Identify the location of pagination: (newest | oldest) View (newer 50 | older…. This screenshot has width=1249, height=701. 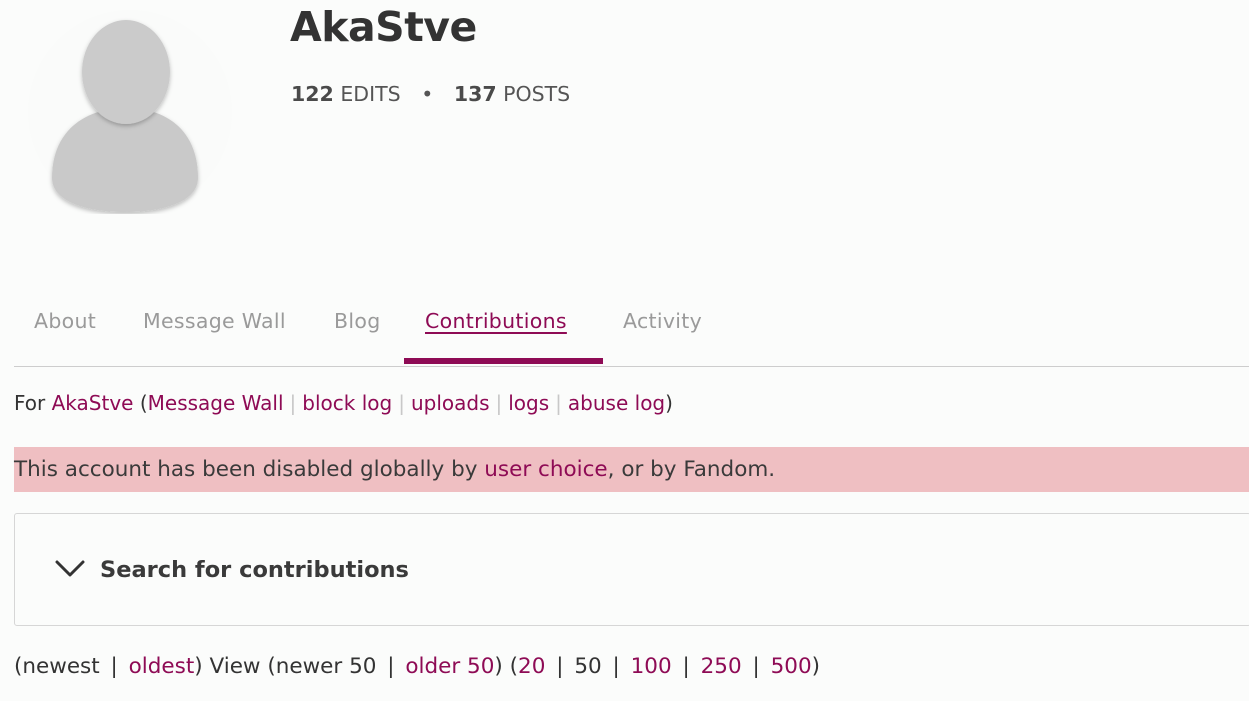
(417, 666).